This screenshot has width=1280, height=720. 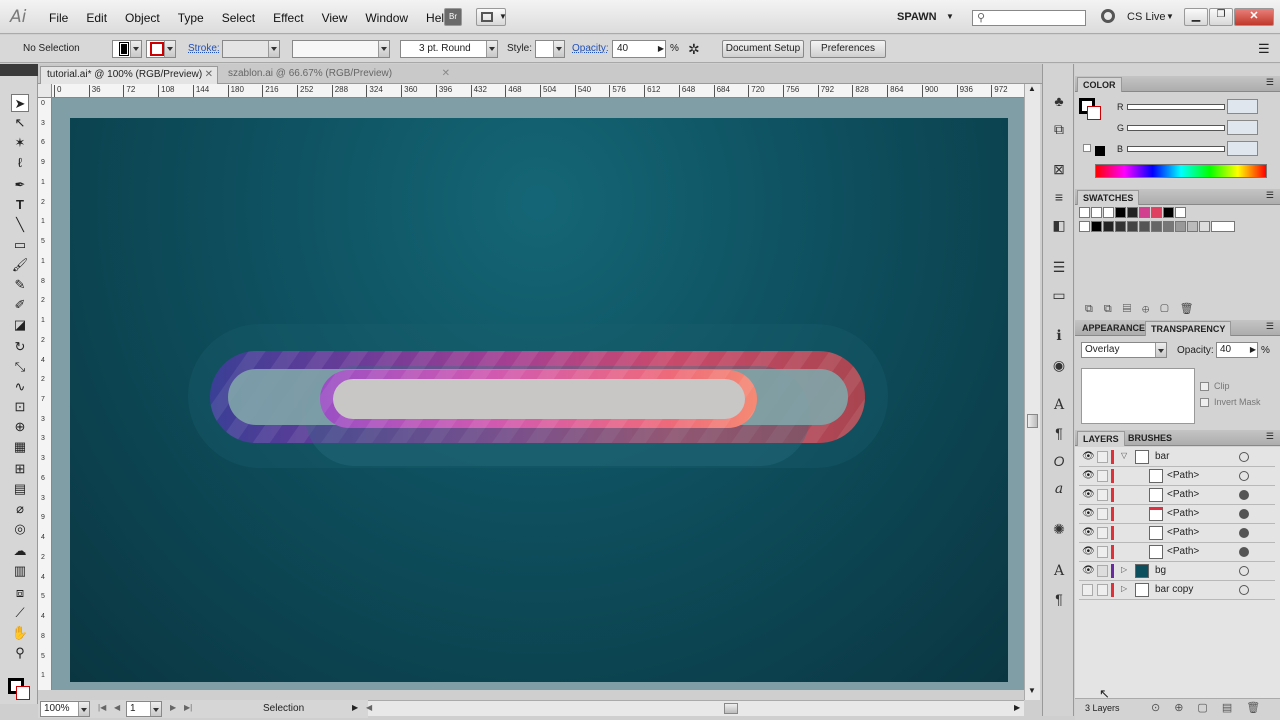 What do you see at coordinates (20, 185) in the screenshot?
I see `pen-icon: ✒` at bounding box center [20, 185].